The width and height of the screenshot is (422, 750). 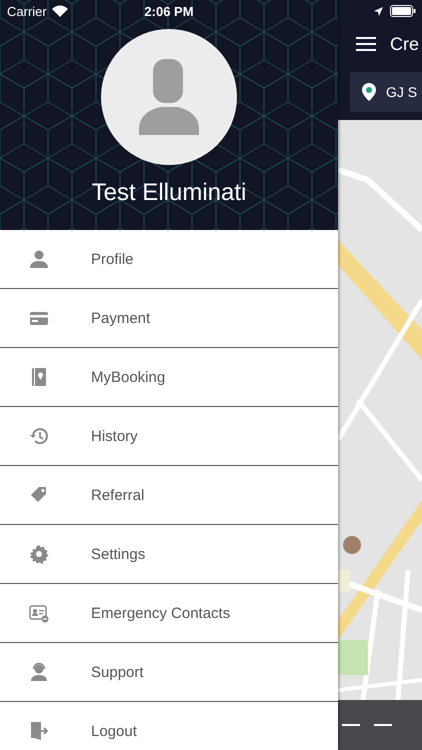 What do you see at coordinates (366, 44) in the screenshot?
I see `menu-icon` at bounding box center [366, 44].